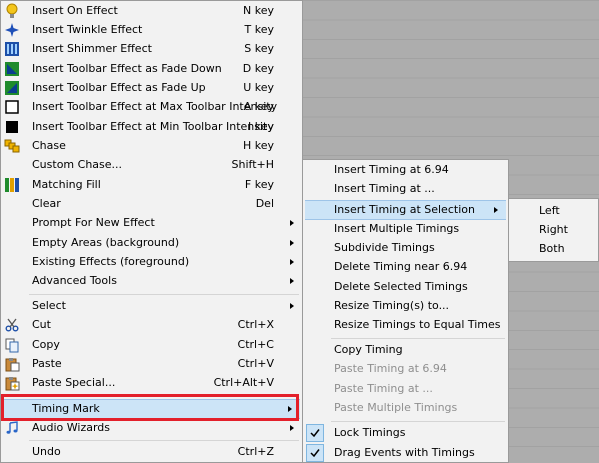  Describe the element at coordinates (151, 325) in the screenshot. I see `menu-item-cut: Cut Ctrl+X` at that location.